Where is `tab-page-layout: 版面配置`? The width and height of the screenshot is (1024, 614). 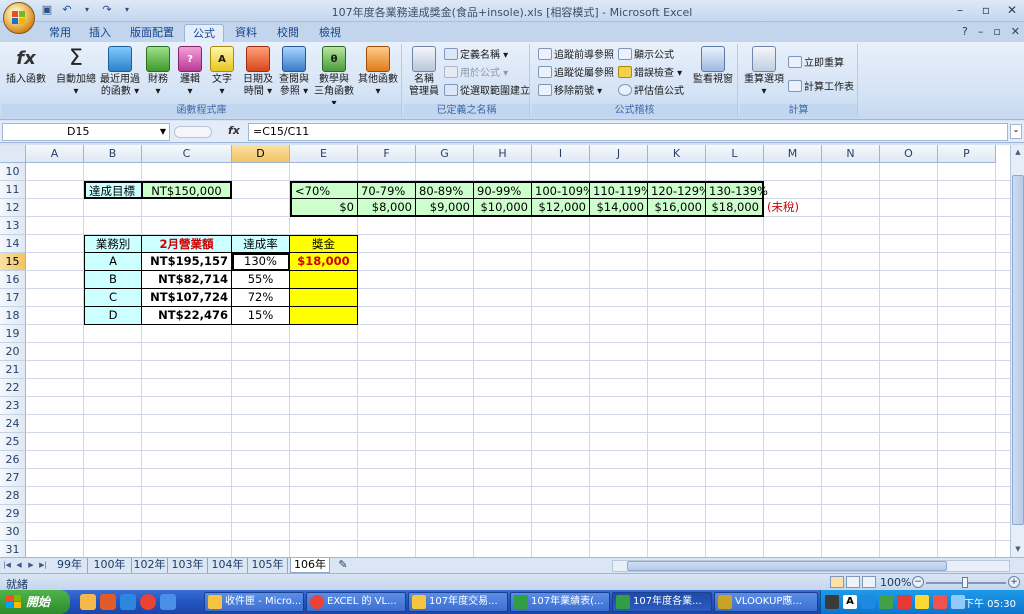
tab-page-layout: 版面配置 is located at coordinates (152, 33).